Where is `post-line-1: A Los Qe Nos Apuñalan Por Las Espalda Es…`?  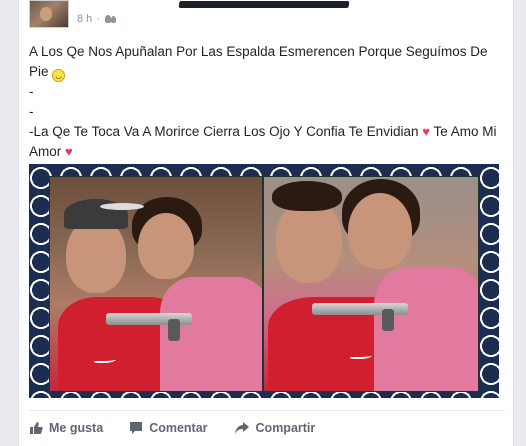
post-line-1: A Los Qe Nos Apuñalan Por Las Espalda Es… is located at coordinates (267, 62).